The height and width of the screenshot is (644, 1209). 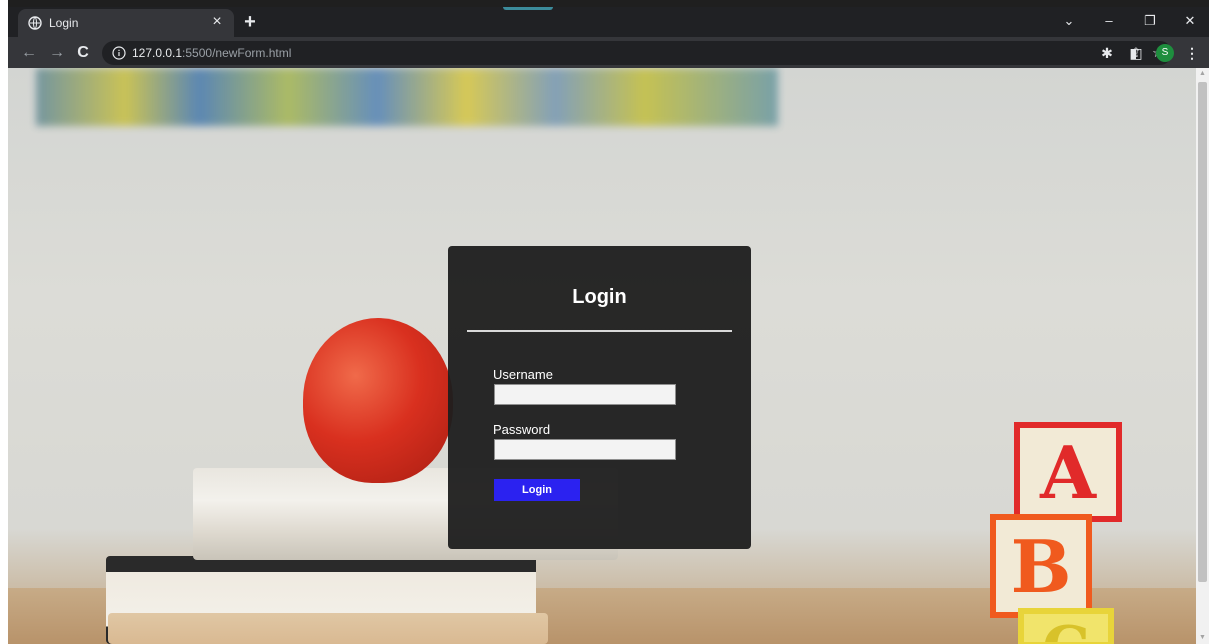 I want to click on password-input, so click(x=585, y=449).